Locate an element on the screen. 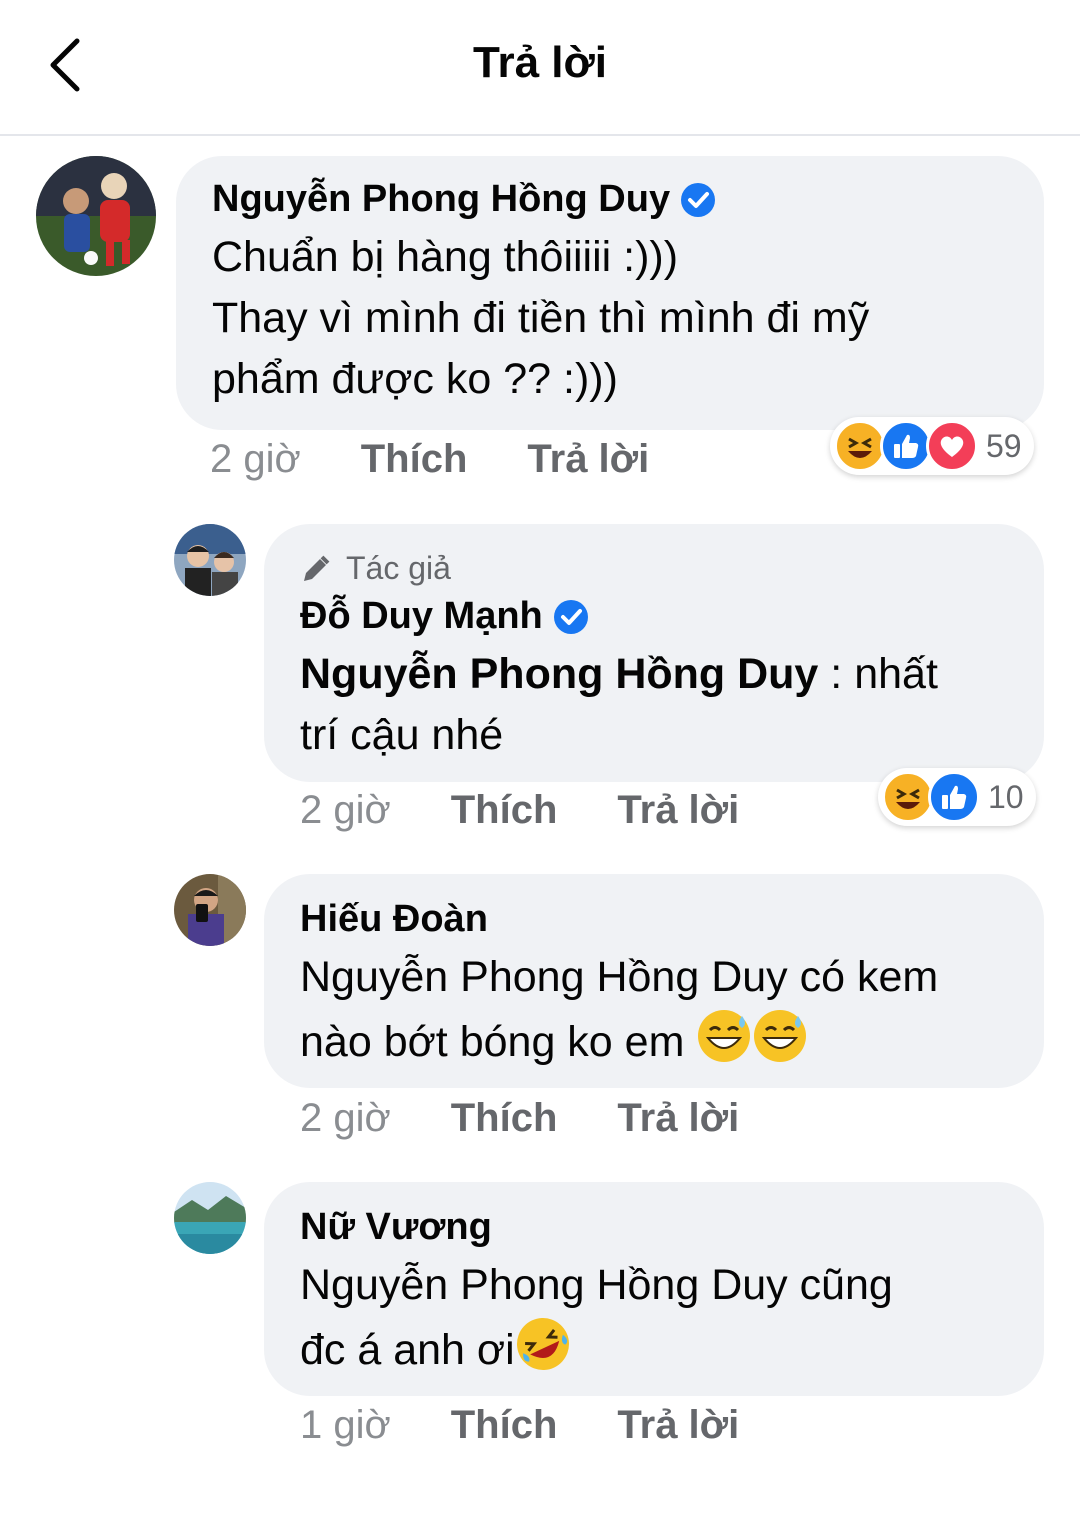 Image resolution: width=1080 pixels, height=1519 pixels. reaction-summary: 10 is located at coordinates (957, 797).